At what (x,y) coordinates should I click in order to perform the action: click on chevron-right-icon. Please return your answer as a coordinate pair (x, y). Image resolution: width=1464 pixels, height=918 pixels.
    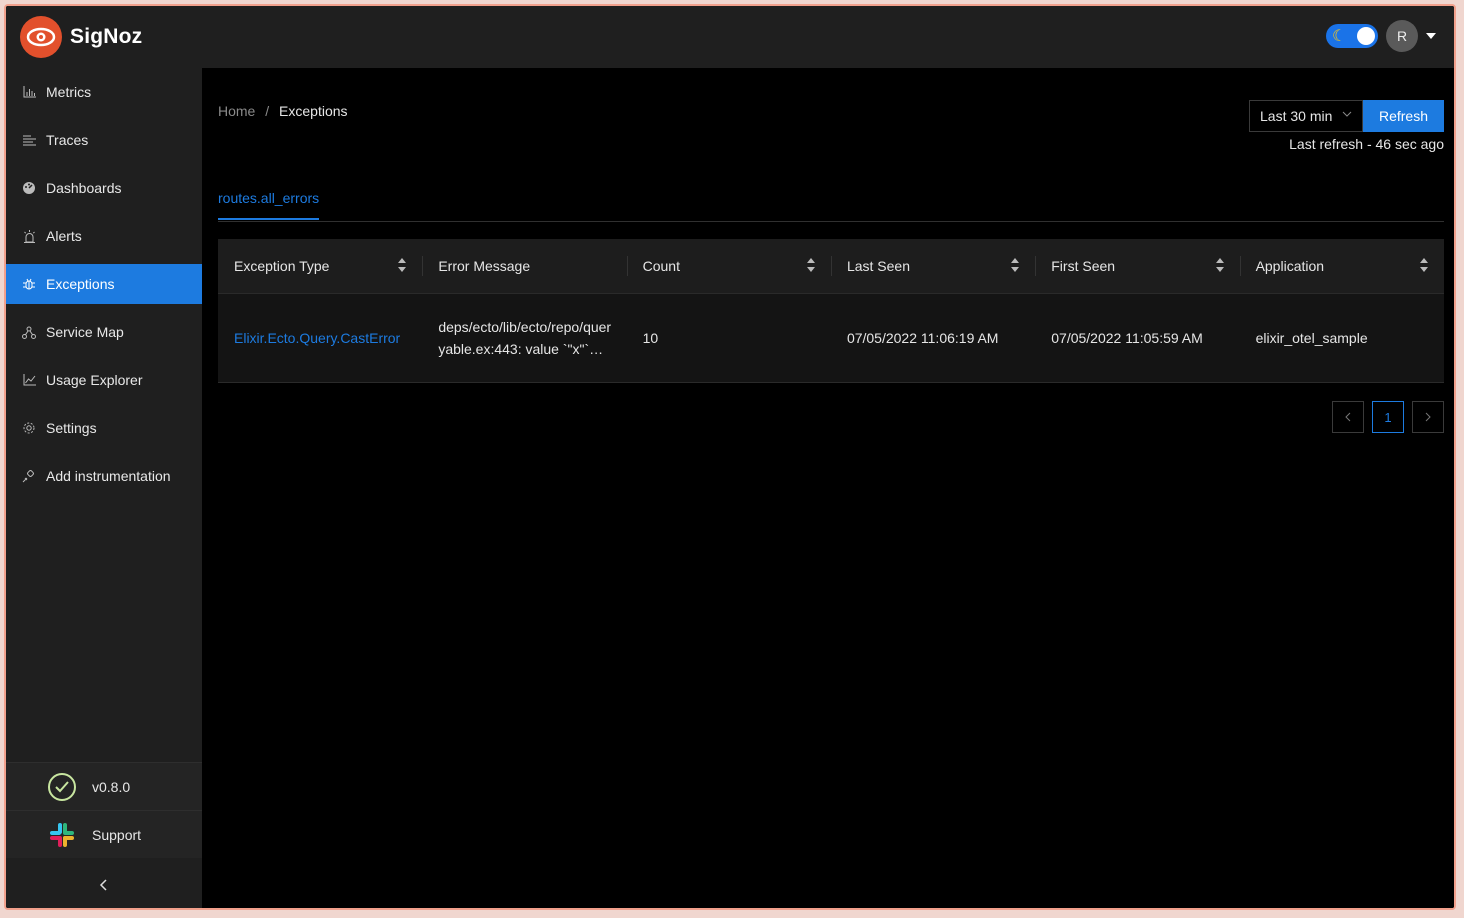
    Looking at the image, I should click on (1428, 417).